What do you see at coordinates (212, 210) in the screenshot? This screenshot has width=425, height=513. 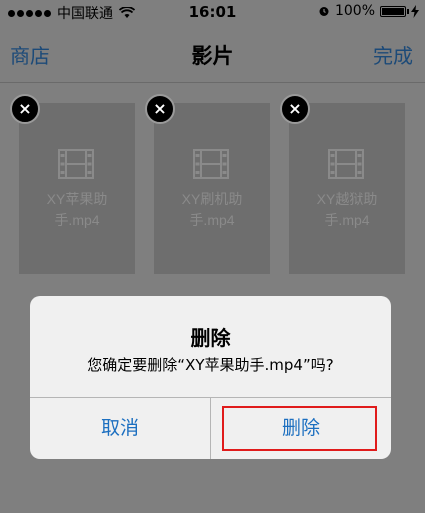 I see `video-name: XY刷机助 手.mp4` at bounding box center [212, 210].